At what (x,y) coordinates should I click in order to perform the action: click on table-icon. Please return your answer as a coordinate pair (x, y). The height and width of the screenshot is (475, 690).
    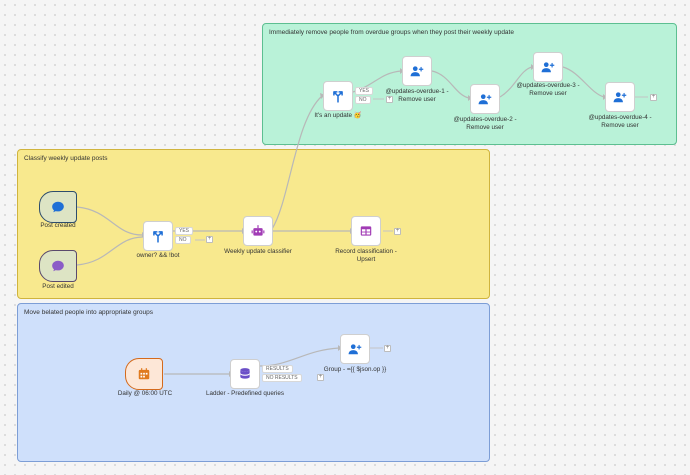
    Looking at the image, I should click on (366, 231).